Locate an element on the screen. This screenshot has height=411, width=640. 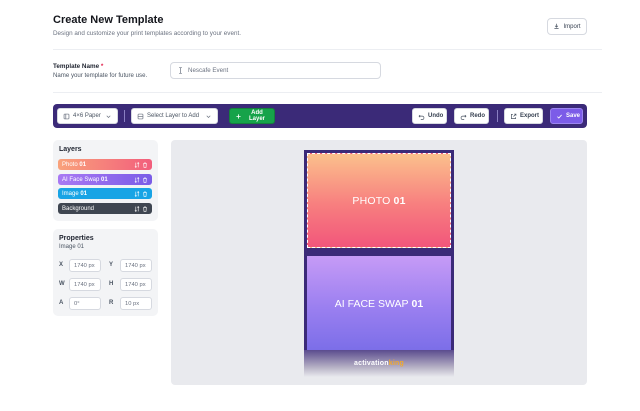
undo-label: Undo is located at coordinates (436, 116).